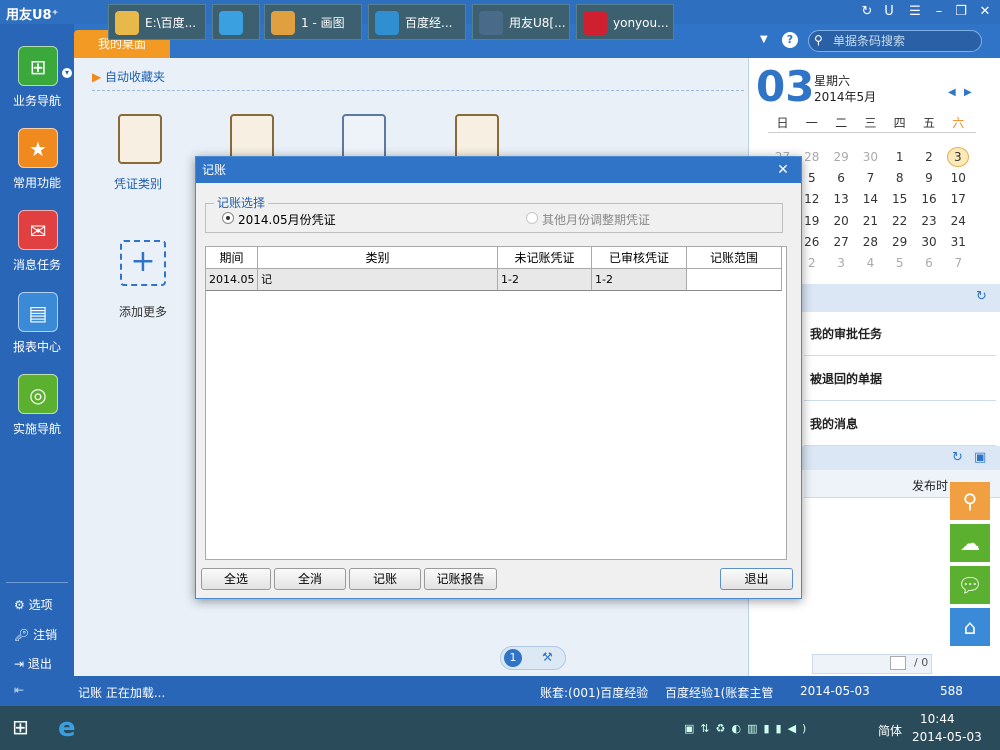 Image resolution: width=1000 pixels, height=750 pixels. I want to click on radio-other-month, so click(532, 218).